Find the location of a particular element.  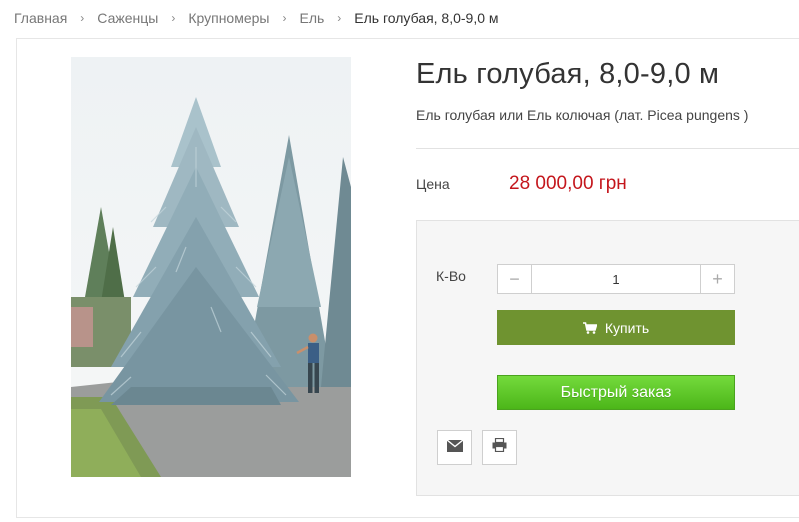

buy-button: Купить is located at coordinates (616, 327).